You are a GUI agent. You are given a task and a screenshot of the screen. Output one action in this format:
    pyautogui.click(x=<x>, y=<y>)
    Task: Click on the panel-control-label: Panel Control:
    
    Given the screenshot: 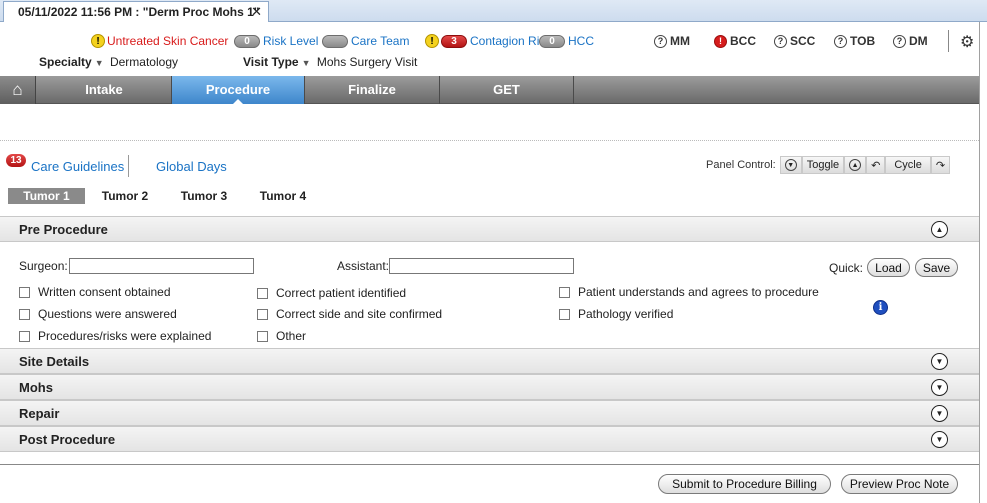 What is the action you would take?
    pyautogui.click(x=741, y=165)
    